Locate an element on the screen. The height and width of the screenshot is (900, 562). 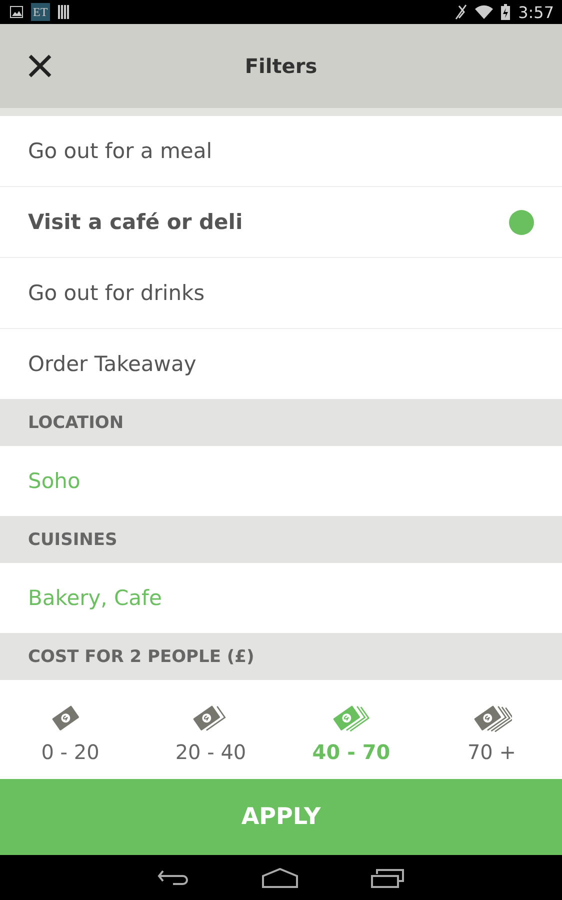
wifi-icon is located at coordinates (484, 12).